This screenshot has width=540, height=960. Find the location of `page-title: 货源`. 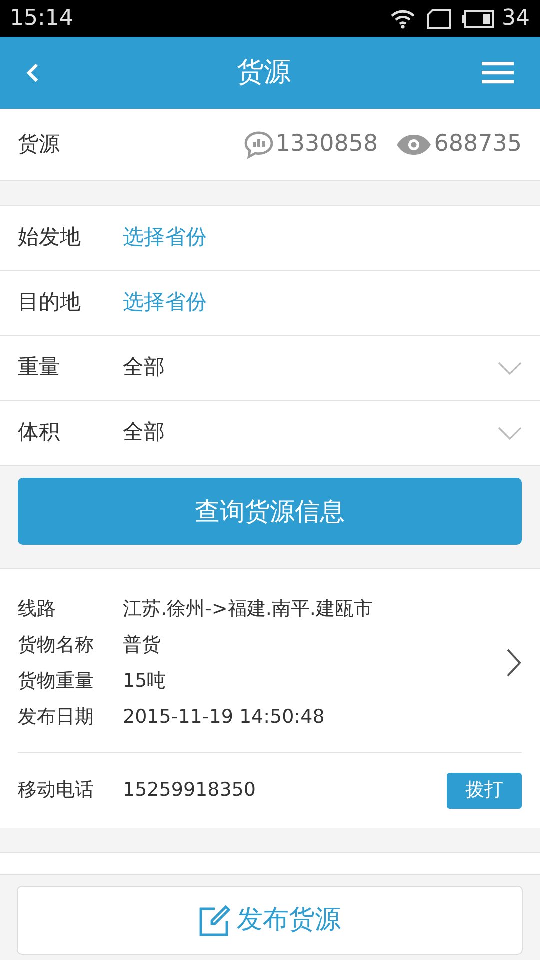

page-title: 货源 is located at coordinates (264, 73).